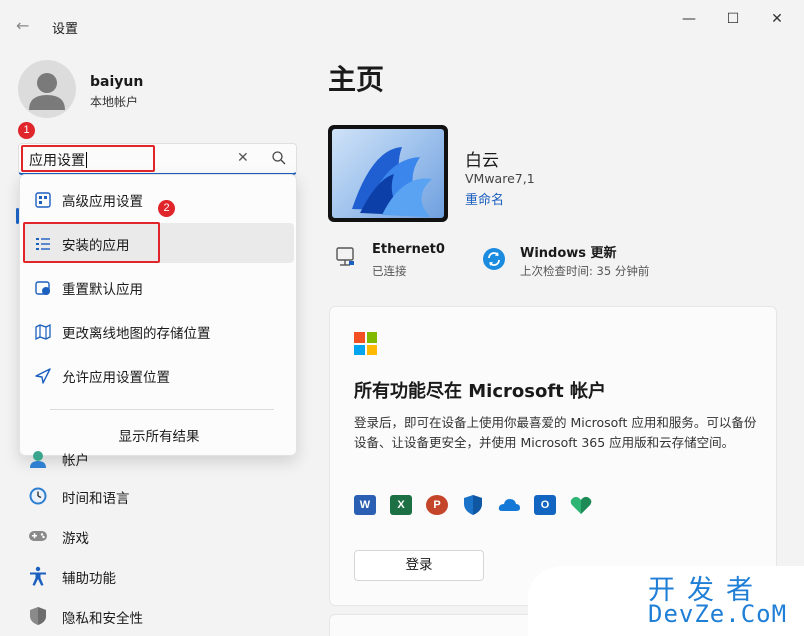 Image resolution: width=804 pixels, height=636 pixels. What do you see at coordinates (482, 161) in the screenshot?
I see `device-name: 白云` at bounding box center [482, 161].